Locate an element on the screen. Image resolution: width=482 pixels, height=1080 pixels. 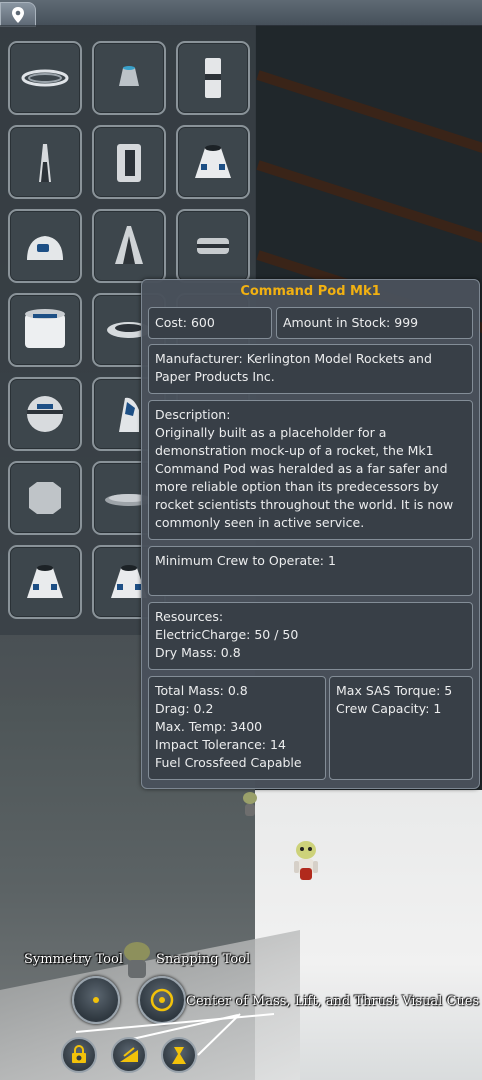
drag-text: Drag: 0.2 is located at coordinates (184, 708).